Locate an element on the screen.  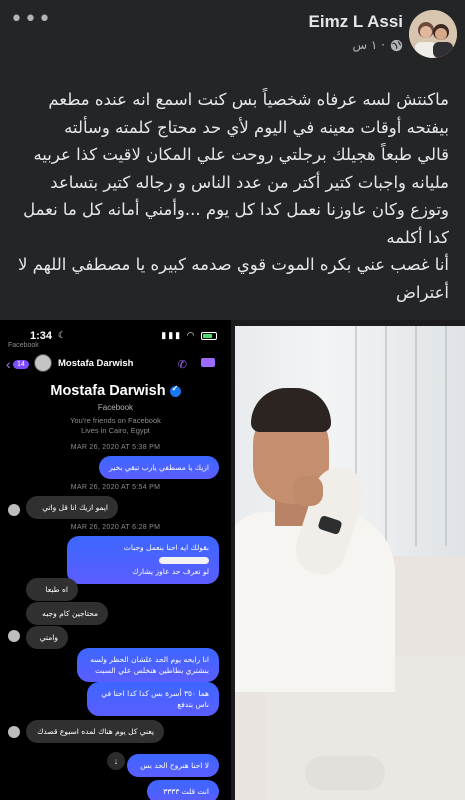
chat-header: ‹ 14 Mostafa Darwish ✆ is located at coordinates (115, 365).